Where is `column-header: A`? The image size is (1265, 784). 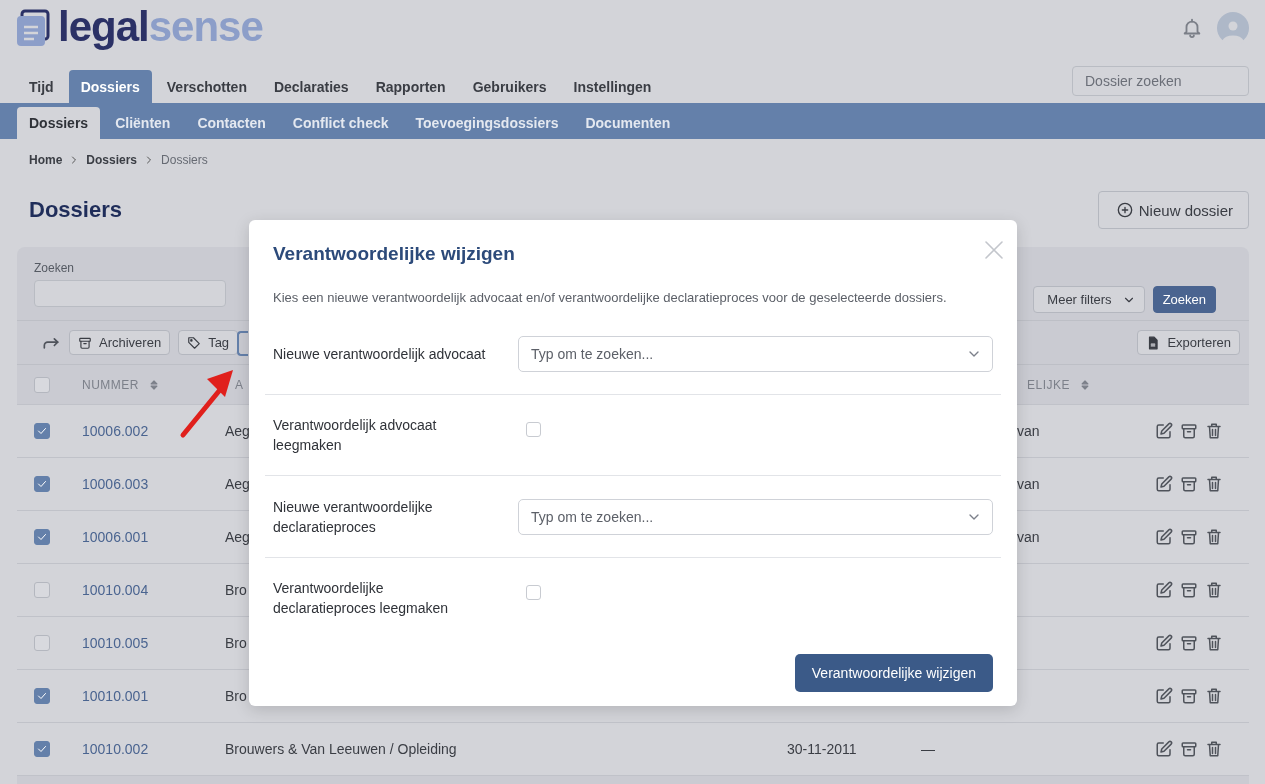
column-header: A is located at coordinates (239, 384).